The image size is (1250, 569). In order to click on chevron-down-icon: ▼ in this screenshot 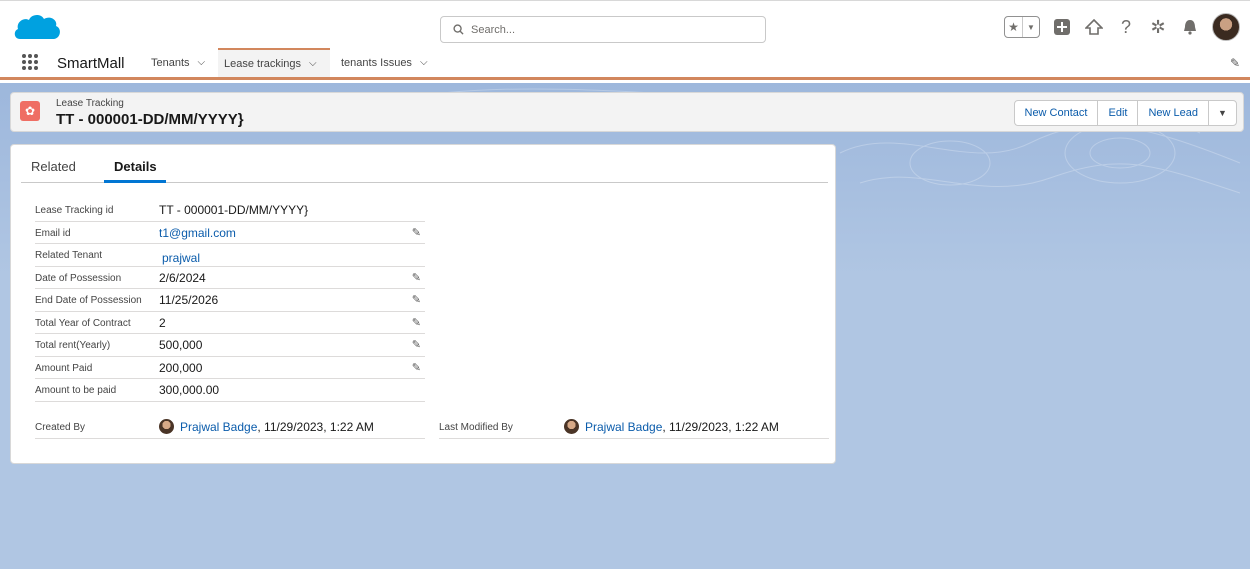, I will do `click(1030, 27)`.